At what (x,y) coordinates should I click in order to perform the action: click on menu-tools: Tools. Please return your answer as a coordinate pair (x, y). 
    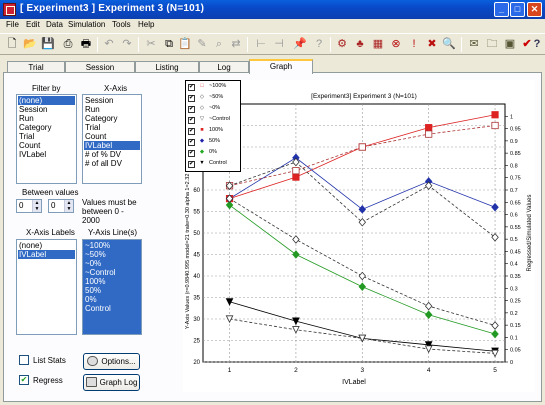
    Looking at the image, I should click on (121, 24).